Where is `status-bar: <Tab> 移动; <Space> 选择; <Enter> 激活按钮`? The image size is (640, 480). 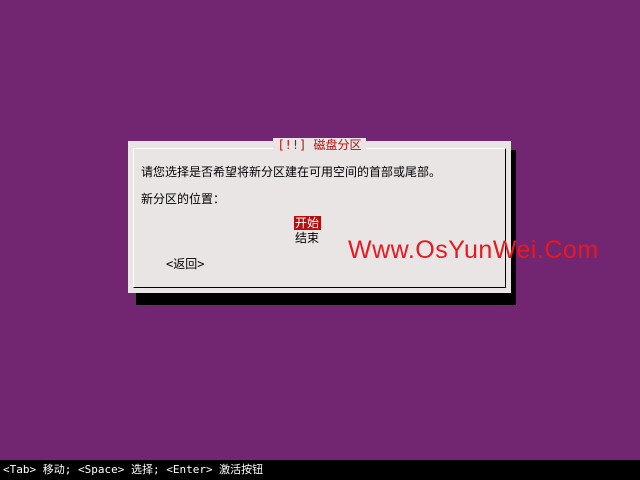 status-bar: <Tab> 移动; <Space> 选择; <Enter> 激活按钮 is located at coordinates (320, 470).